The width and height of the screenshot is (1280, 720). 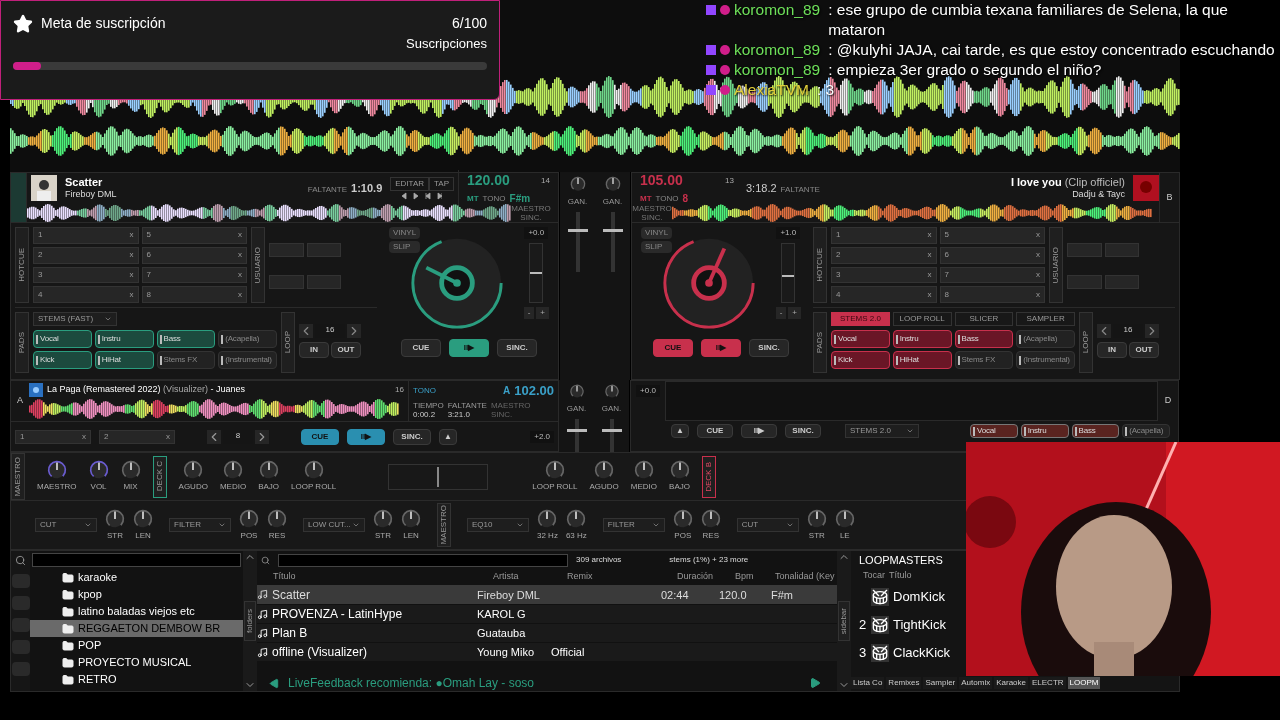 I want to click on bottom-tab: Remixes, so click(x=904, y=683).